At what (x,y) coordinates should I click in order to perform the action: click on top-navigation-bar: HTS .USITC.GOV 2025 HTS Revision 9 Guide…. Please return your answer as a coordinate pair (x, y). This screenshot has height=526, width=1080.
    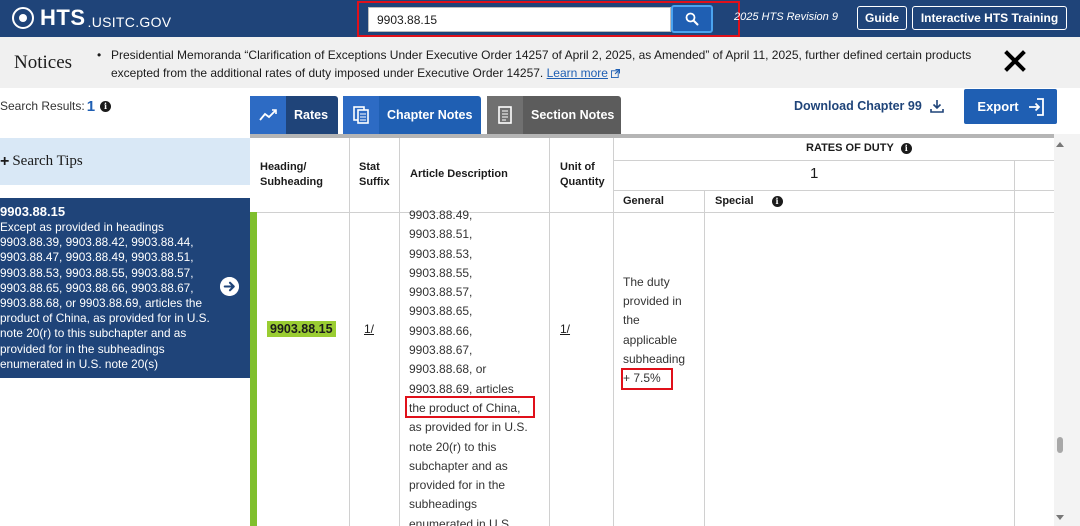
    Looking at the image, I should click on (540, 18).